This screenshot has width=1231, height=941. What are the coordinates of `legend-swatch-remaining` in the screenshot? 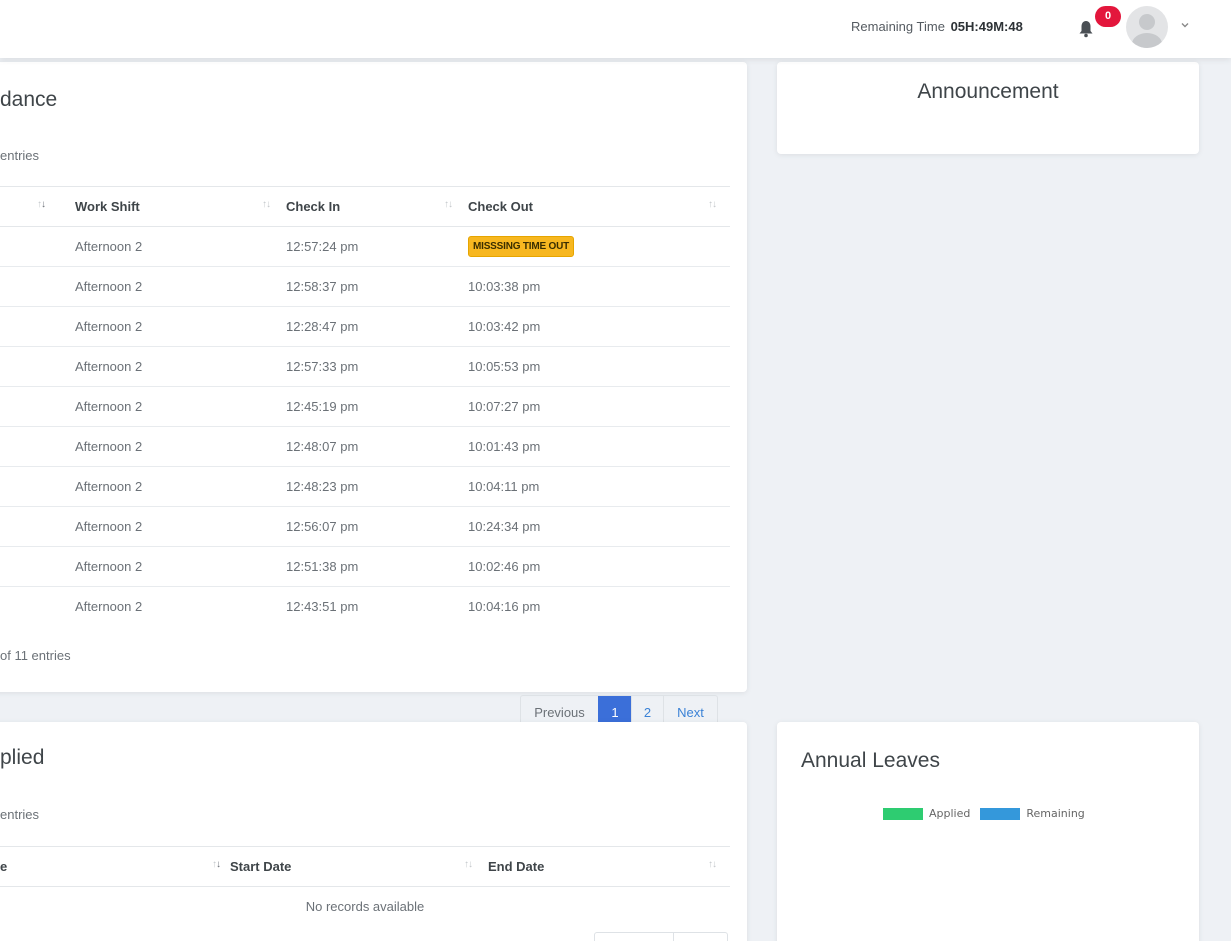 It's located at (1000, 813).